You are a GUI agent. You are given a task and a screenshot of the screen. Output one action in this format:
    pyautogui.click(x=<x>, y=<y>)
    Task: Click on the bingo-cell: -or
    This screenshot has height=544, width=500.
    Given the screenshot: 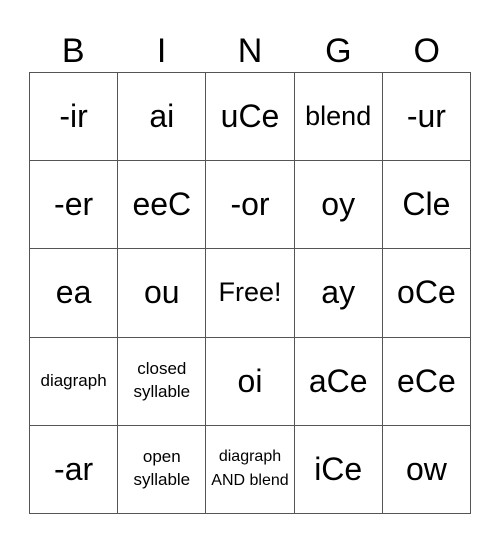 What is the action you would take?
    pyautogui.click(x=250, y=205)
    